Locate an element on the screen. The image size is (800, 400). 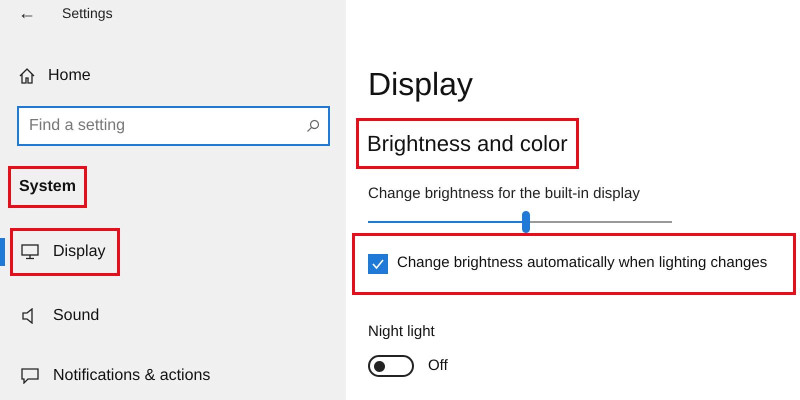
home-link: Home is located at coordinates (45, 76).